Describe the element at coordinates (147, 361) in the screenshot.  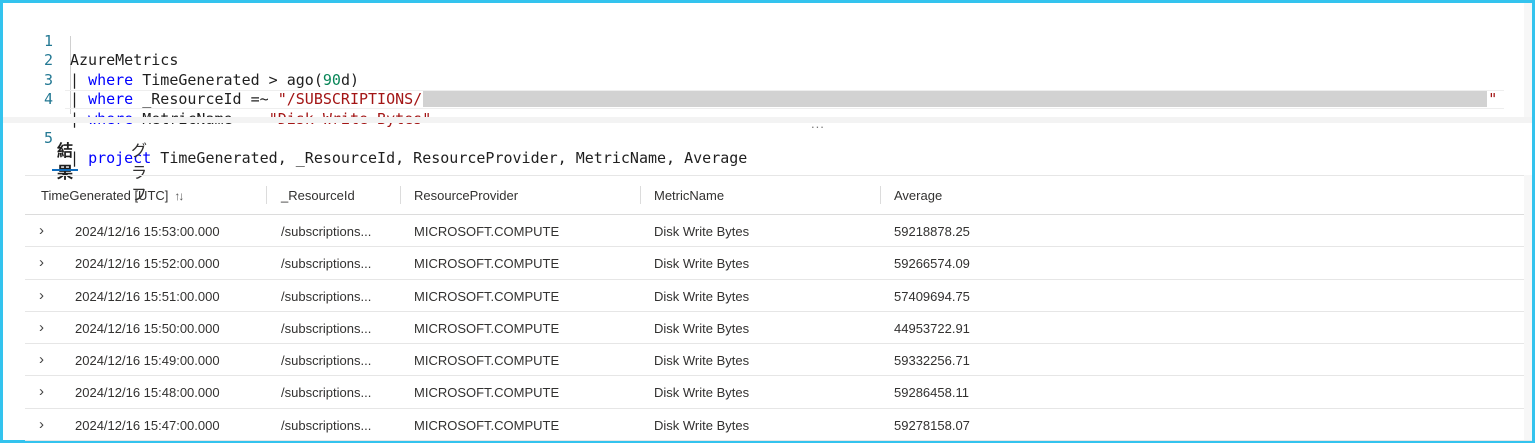
I see `cell-timegenerated: 2024/12/16 15:49:00.000` at that location.